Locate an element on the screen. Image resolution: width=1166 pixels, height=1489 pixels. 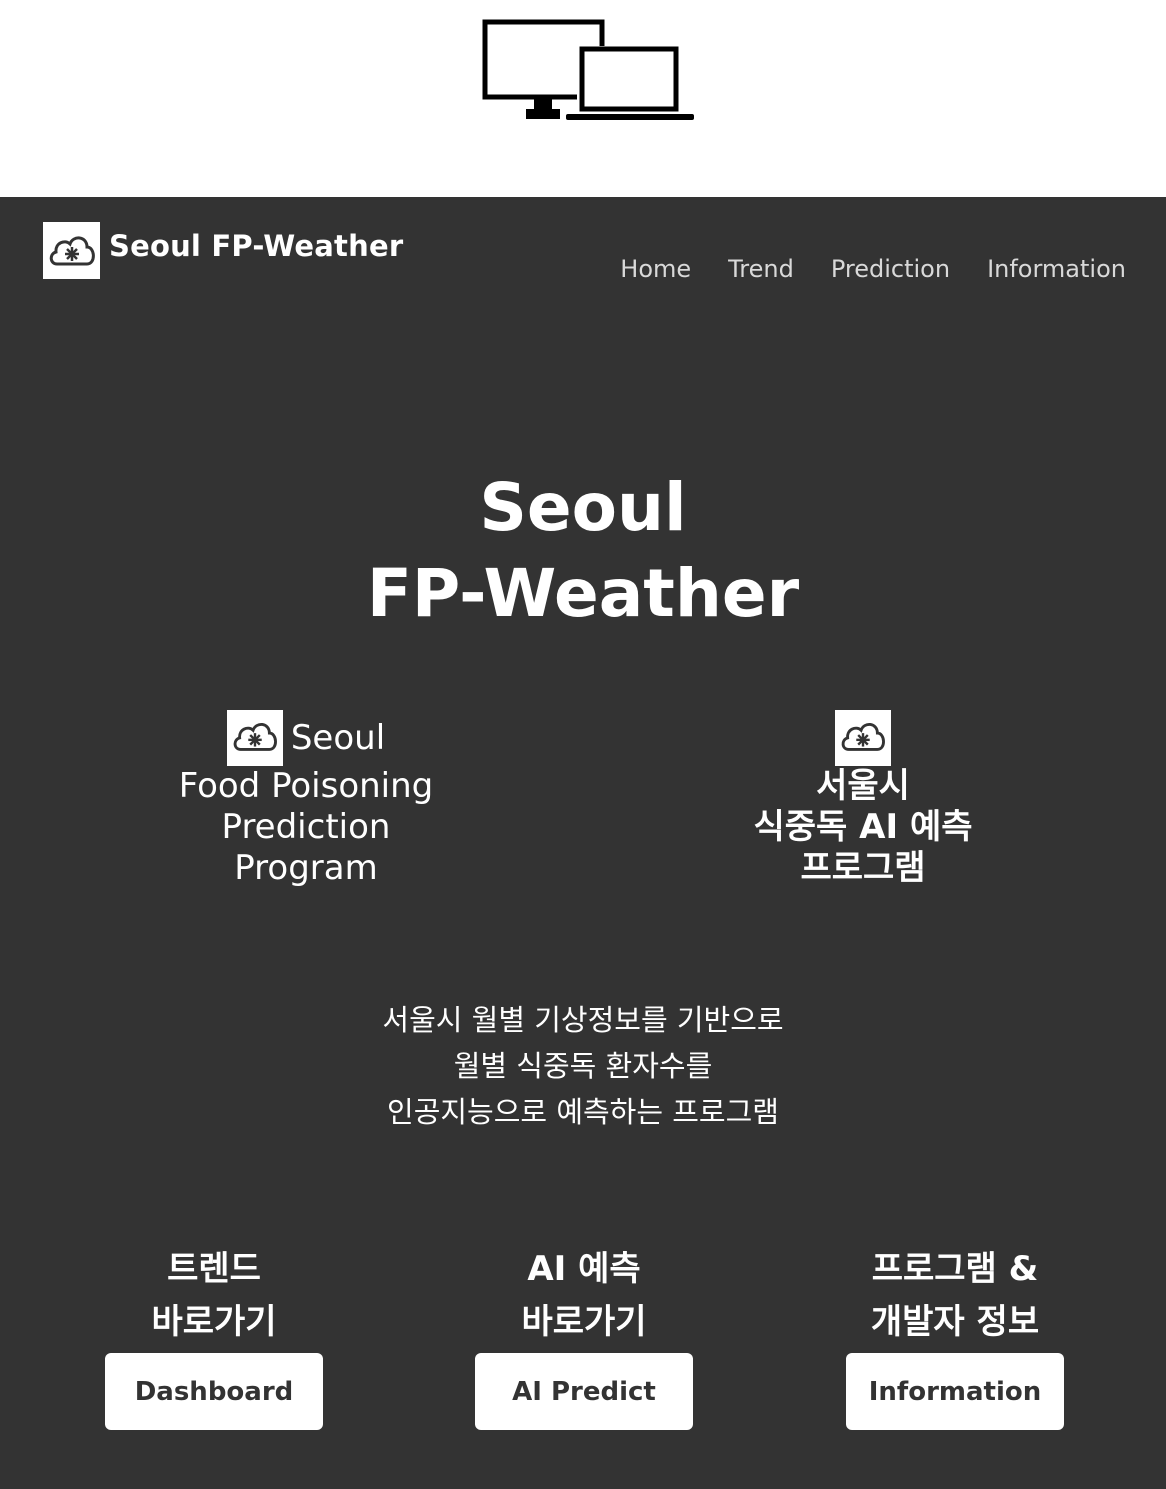
cta-trend: 트렌드 바로가기 Dashboard is located at coordinates (214, 1336).